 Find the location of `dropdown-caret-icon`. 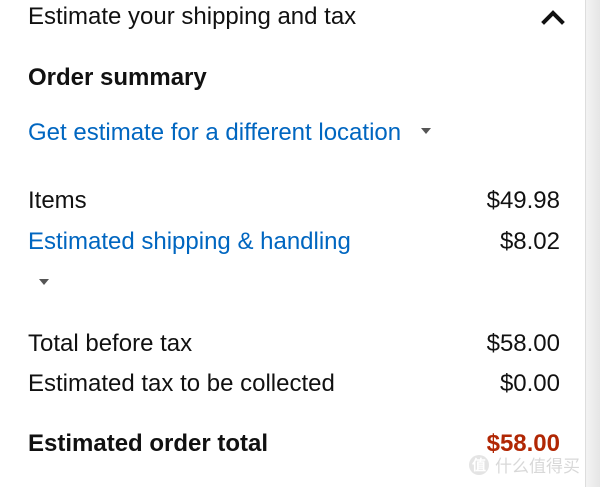

dropdown-caret-icon is located at coordinates (426, 131).